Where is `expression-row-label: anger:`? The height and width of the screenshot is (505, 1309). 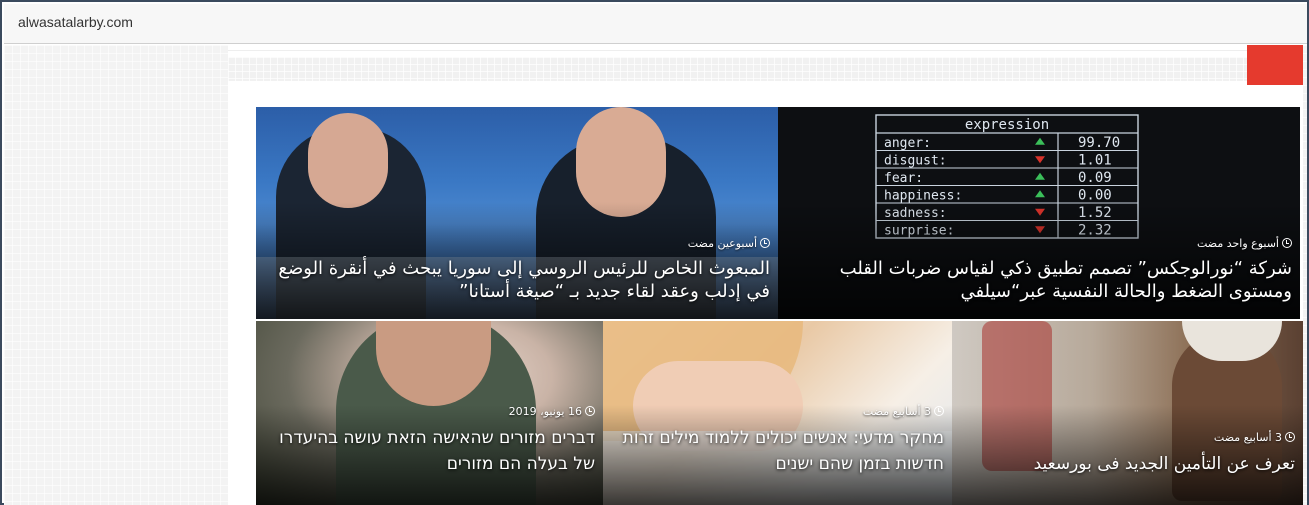
expression-row-label: anger: is located at coordinates (907, 143).